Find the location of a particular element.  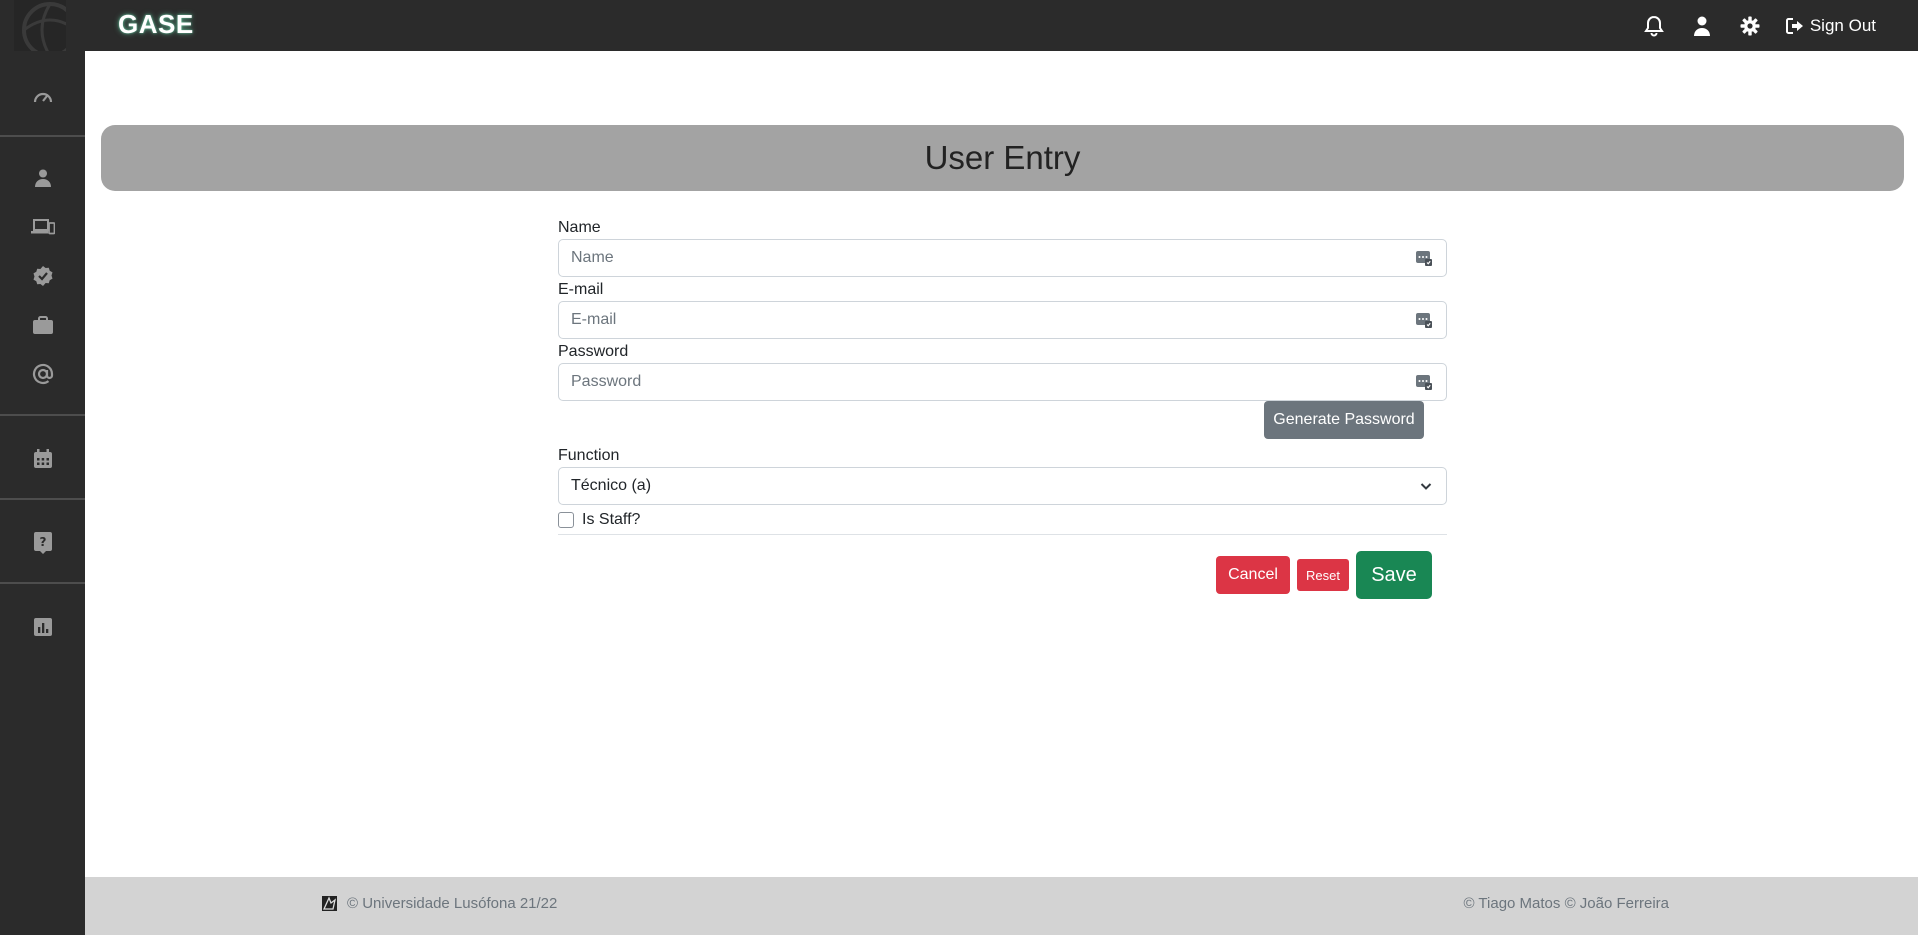

sidebar-item-reports is located at coordinates (42, 627).